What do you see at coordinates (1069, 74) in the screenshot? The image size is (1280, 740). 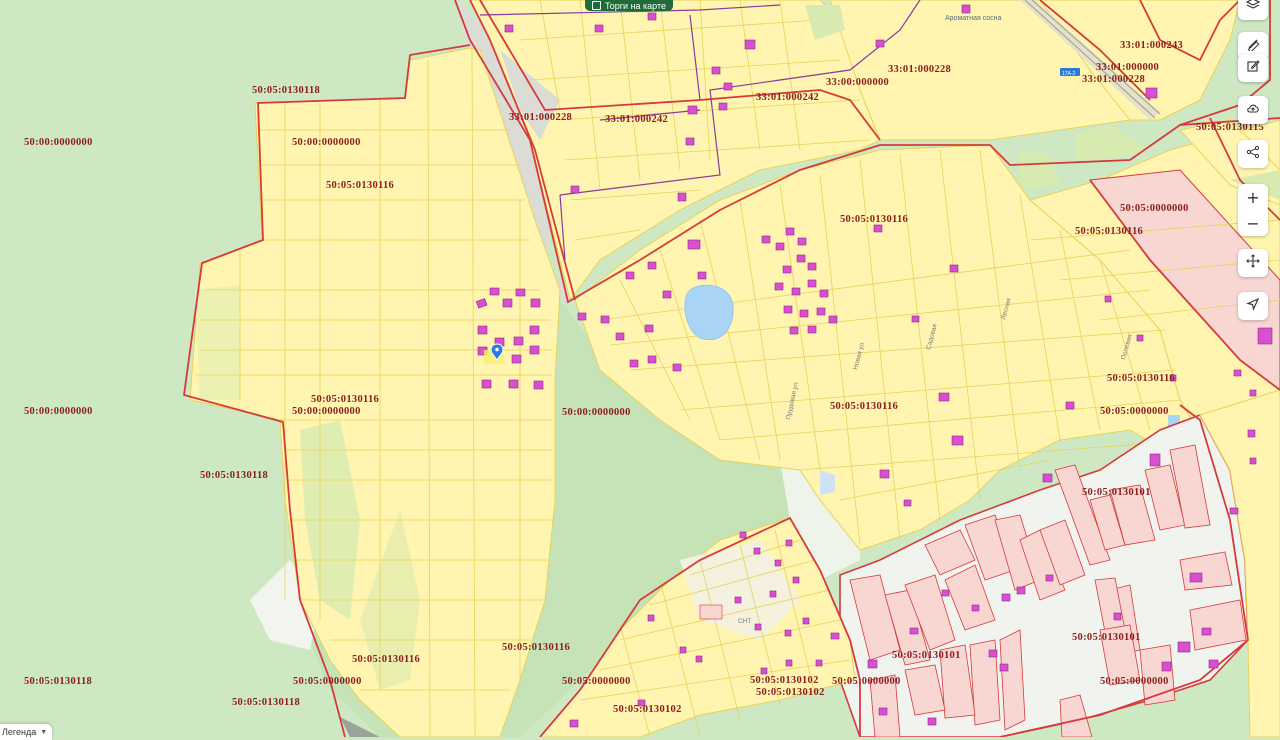 I see `svg-text: 17А-2` at bounding box center [1069, 74].